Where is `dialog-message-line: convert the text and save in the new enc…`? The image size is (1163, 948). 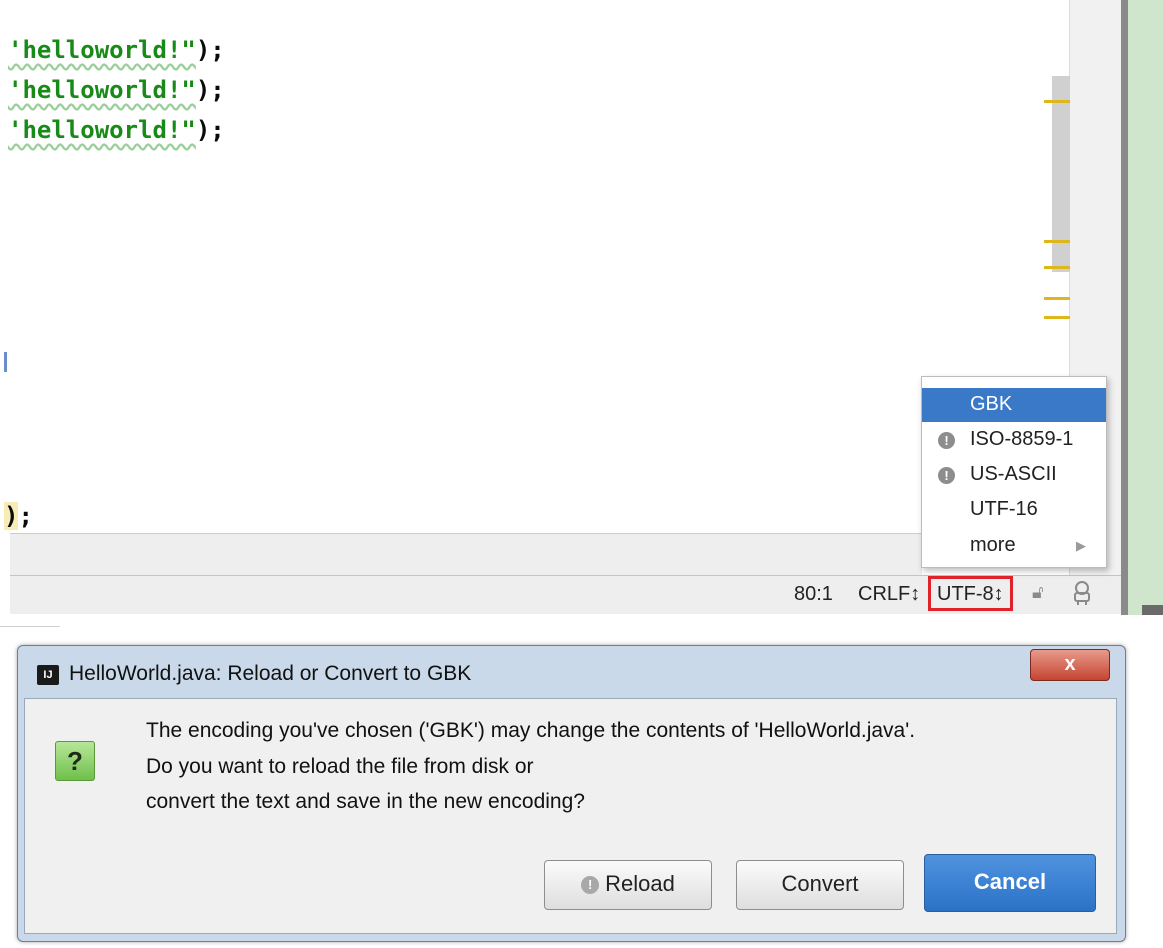
dialog-message-line: convert the text and save in the new enc… is located at coordinates (365, 801).